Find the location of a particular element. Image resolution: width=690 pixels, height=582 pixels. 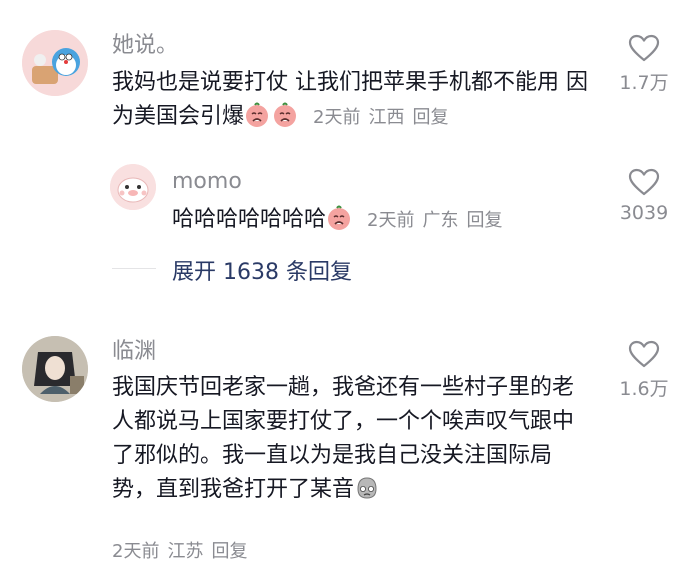

like-count: 3039 is located at coordinates (644, 213).